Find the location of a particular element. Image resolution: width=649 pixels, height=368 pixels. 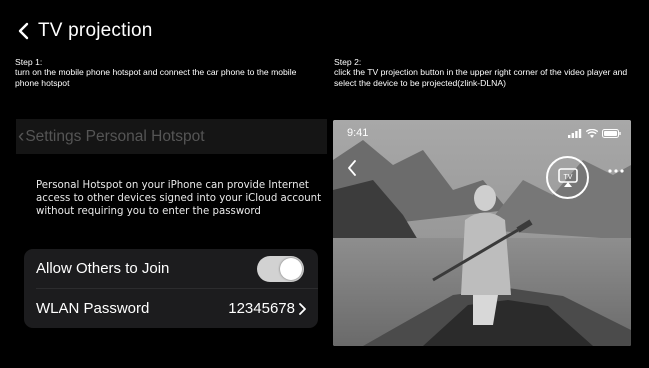

settings-nav-title: Settings Personal Hotspot is located at coordinates (115, 136).